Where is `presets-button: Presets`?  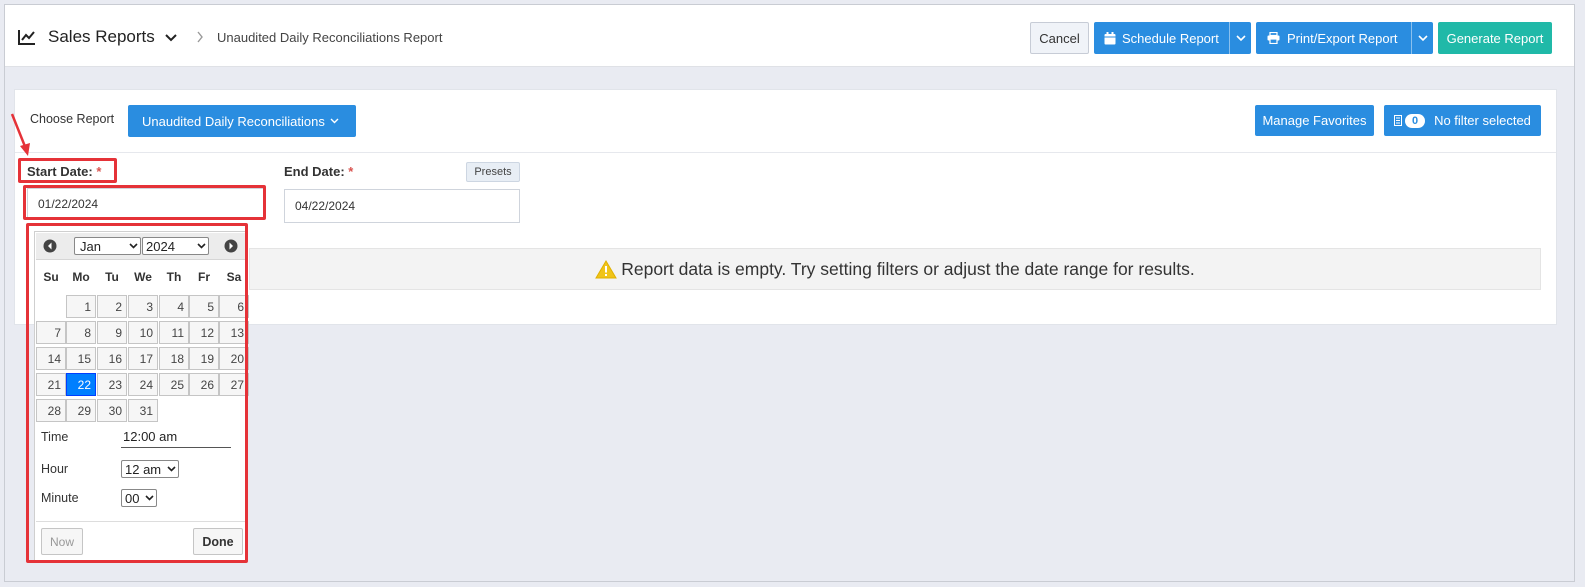 presets-button: Presets is located at coordinates (493, 172).